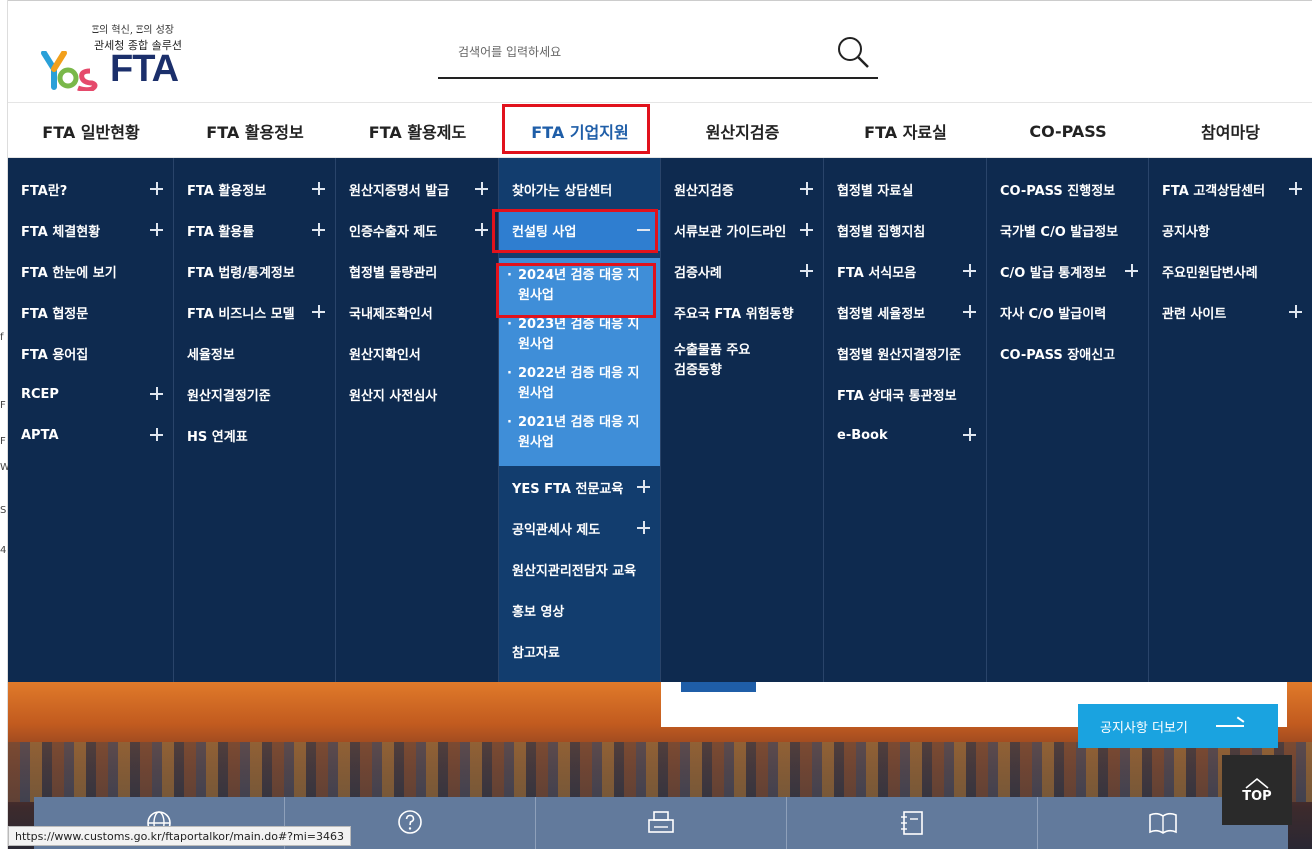 The height and width of the screenshot is (849, 1312). I want to click on menu-item: FTA 체결현황, so click(90, 230).